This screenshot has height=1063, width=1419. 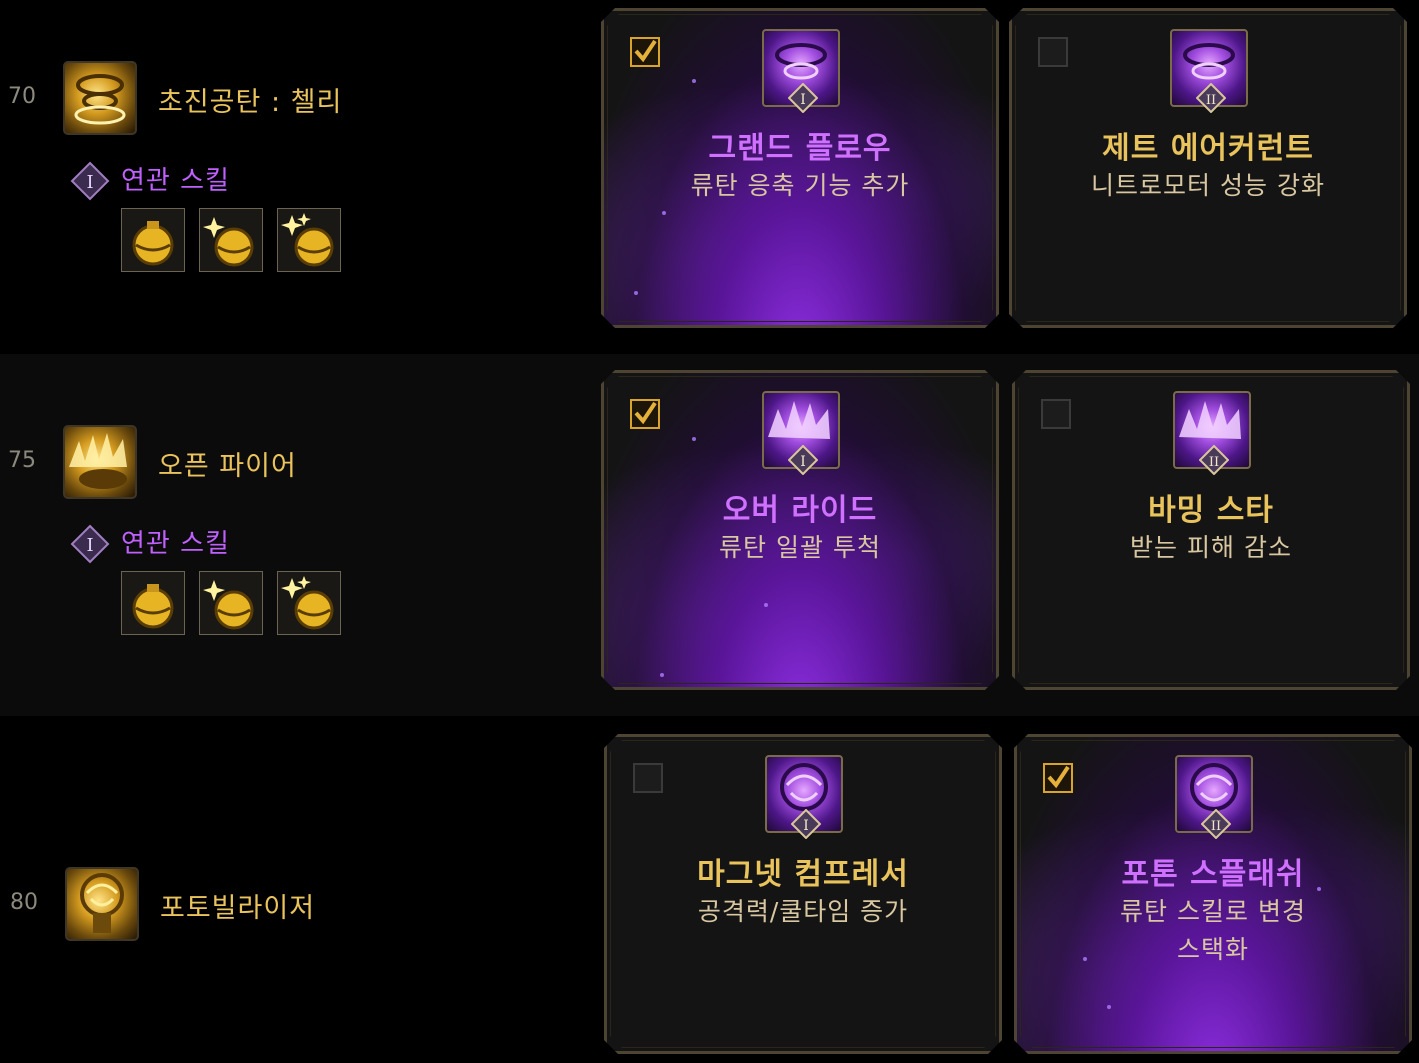 What do you see at coordinates (800, 530) in the screenshot?
I see `tripod-card-1: I 오버 라이드 류탄 일괄 투척` at bounding box center [800, 530].